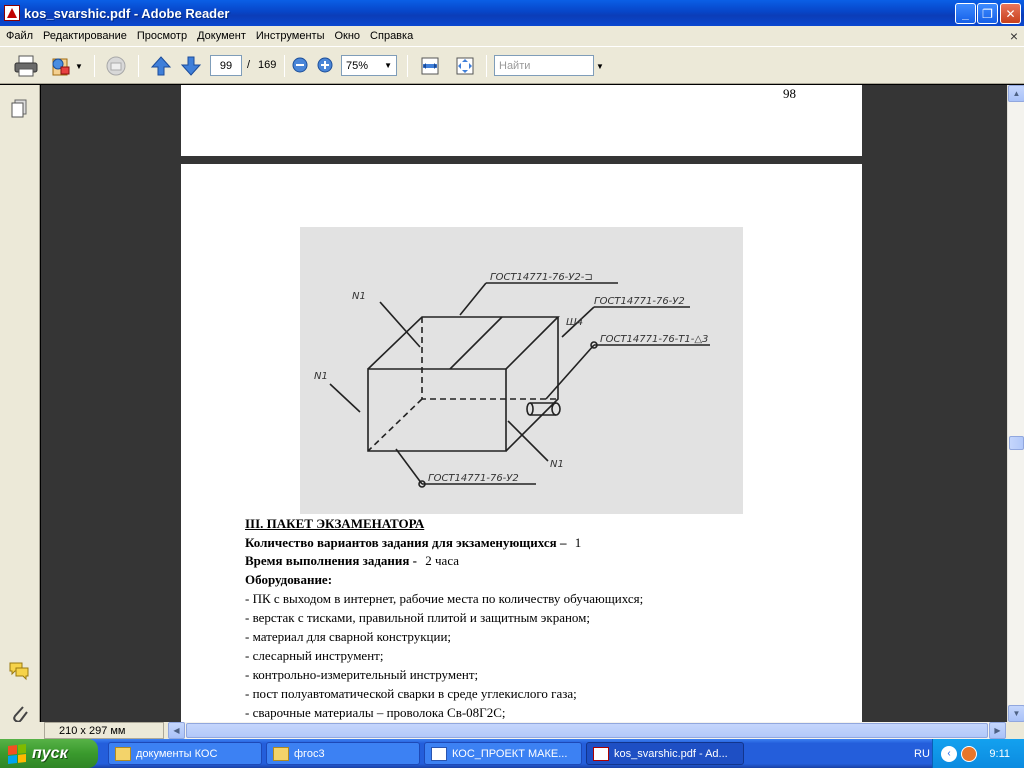  I want to click on fit-page-button, so click(465, 66).